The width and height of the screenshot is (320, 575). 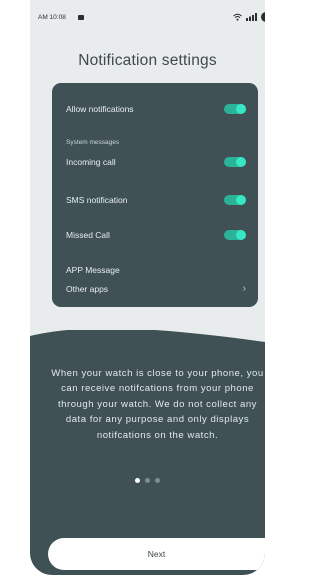 I want to click on other-apps-label: Other apps, so click(x=87, y=289).